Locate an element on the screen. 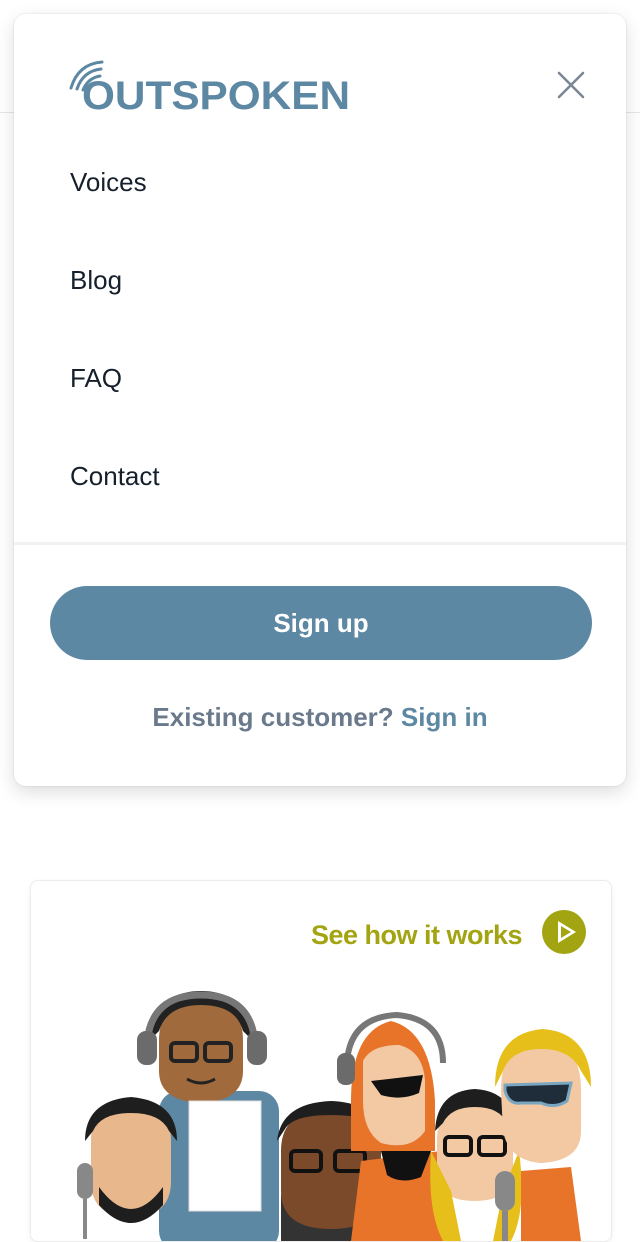 The height and width of the screenshot is (1242, 640). play-icon is located at coordinates (564, 932).